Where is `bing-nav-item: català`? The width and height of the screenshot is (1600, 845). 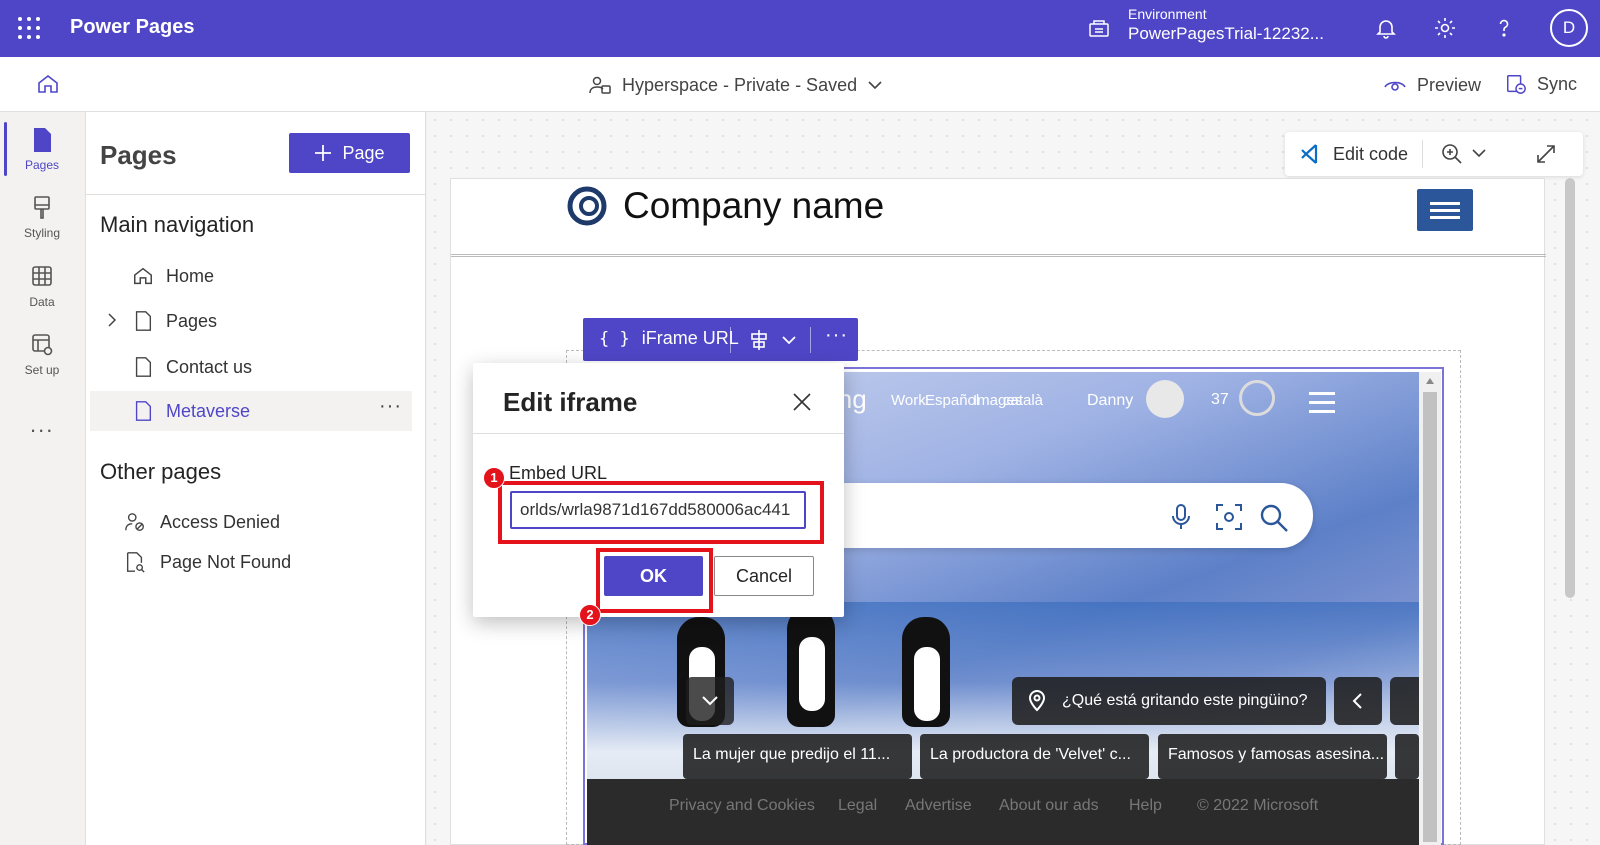 bing-nav-item: català is located at coordinates (1023, 400).